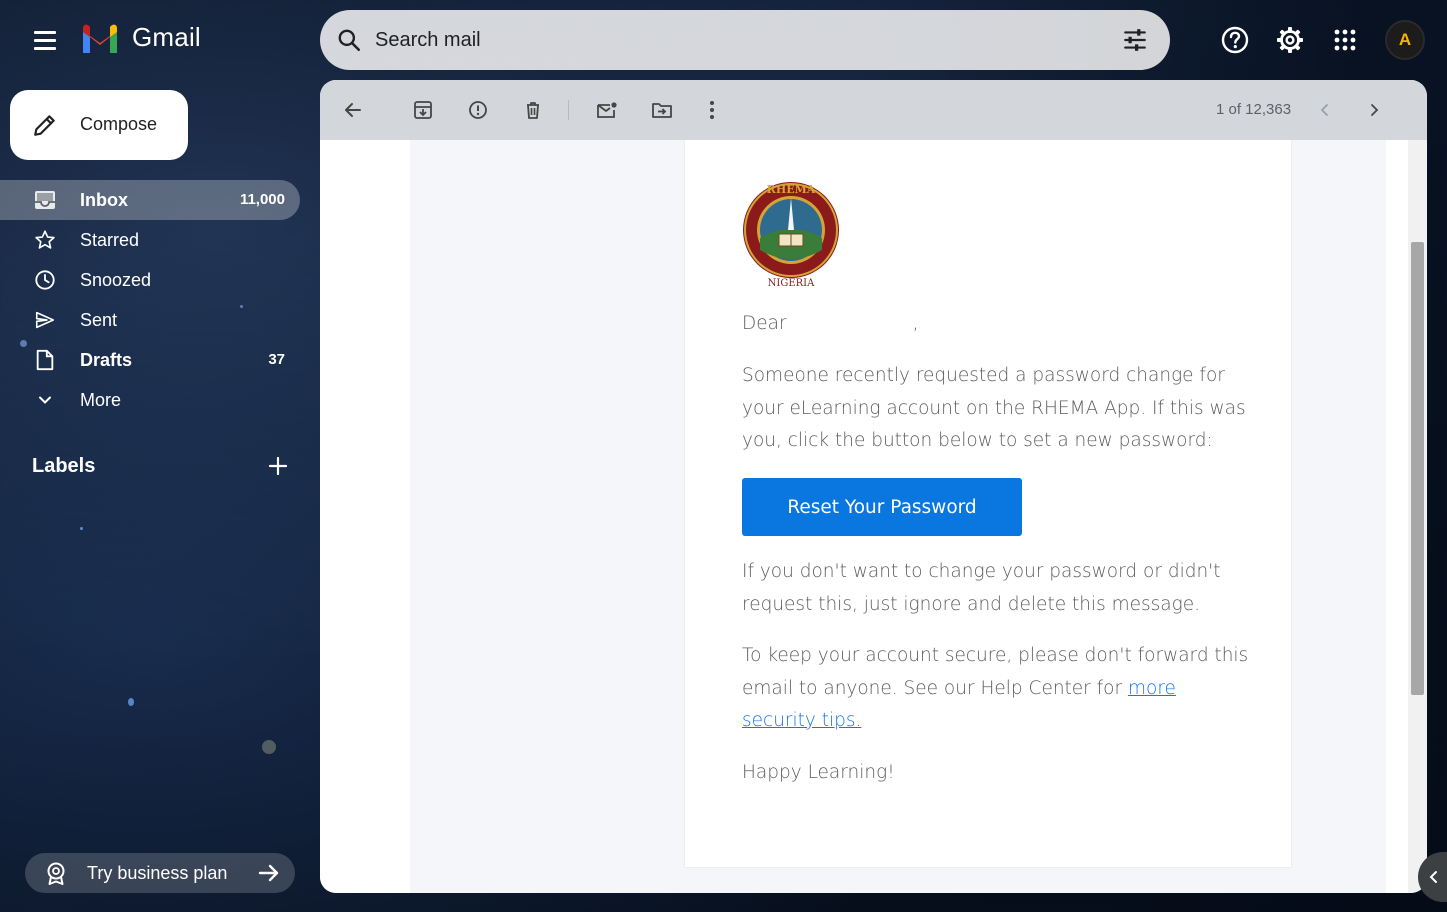 The width and height of the screenshot is (1447, 912). What do you see at coordinates (45, 240) in the screenshot?
I see `star-icon` at bounding box center [45, 240].